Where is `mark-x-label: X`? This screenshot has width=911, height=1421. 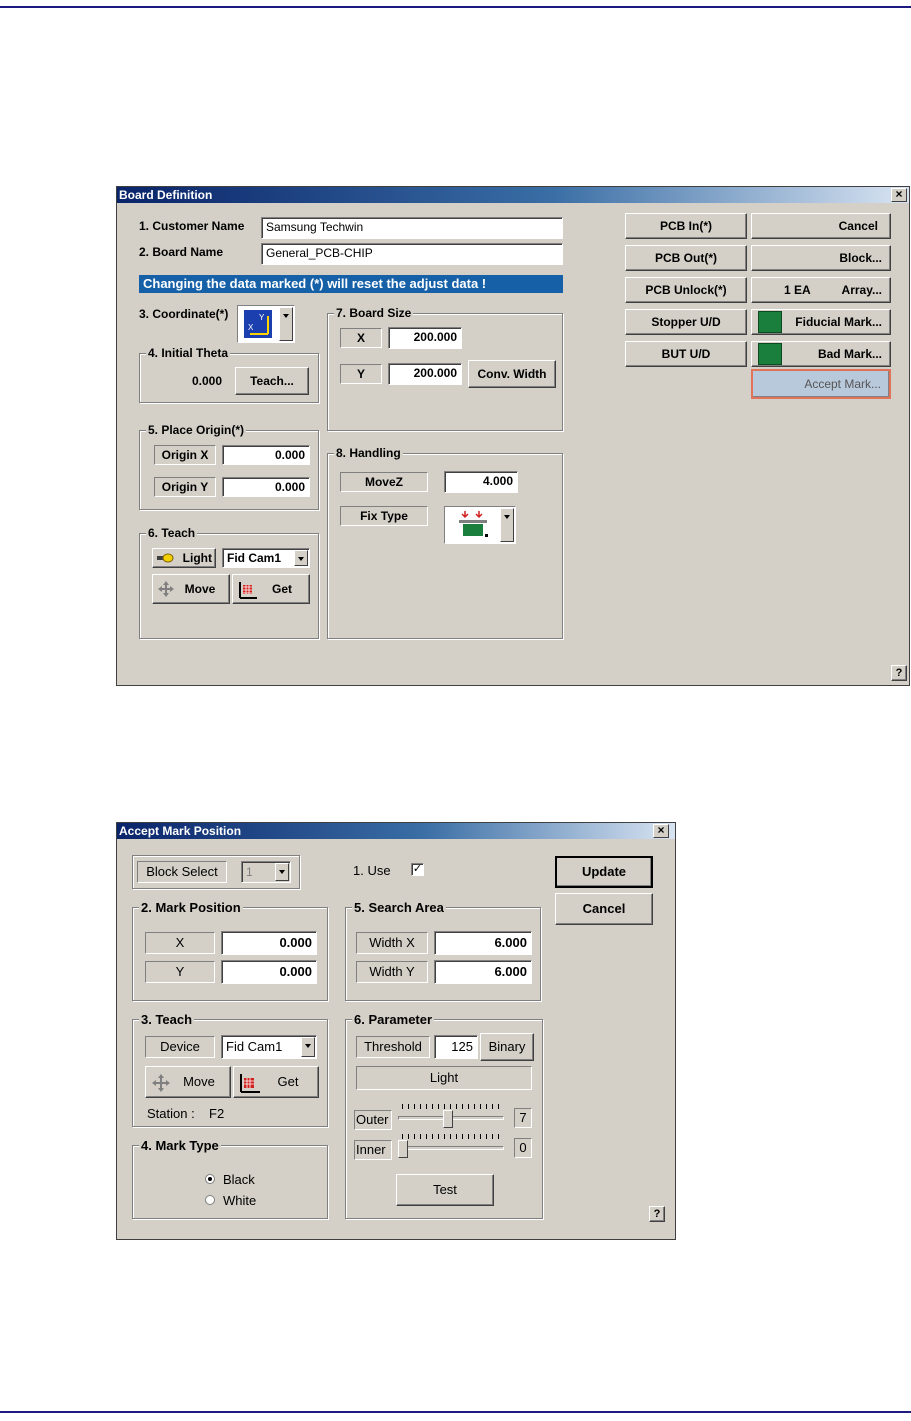
mark-x-label: X is located at coordinates (180, 943).